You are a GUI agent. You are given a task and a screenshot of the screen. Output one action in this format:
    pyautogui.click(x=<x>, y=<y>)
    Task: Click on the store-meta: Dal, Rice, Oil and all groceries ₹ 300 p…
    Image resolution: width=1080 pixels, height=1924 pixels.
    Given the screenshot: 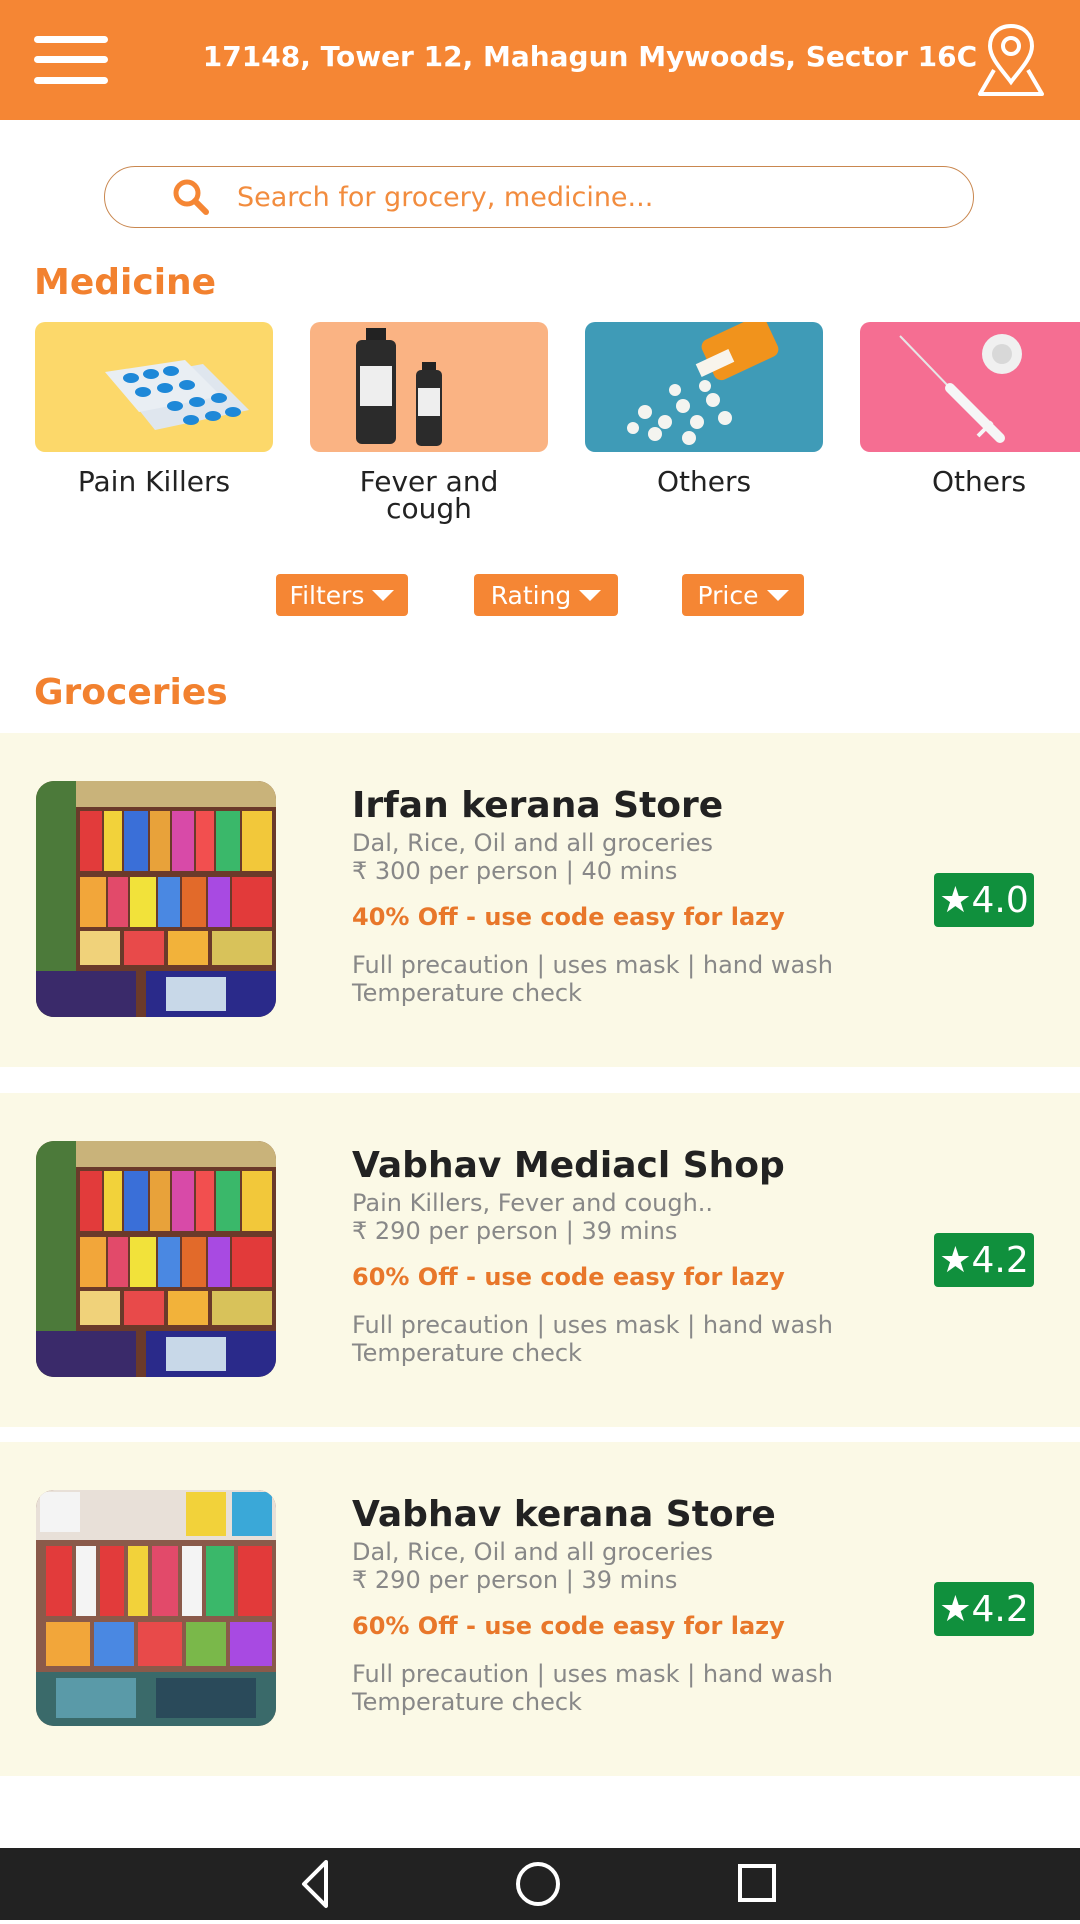 What is the action you would take?
    pyautogui.click(x=532, y=857)
    